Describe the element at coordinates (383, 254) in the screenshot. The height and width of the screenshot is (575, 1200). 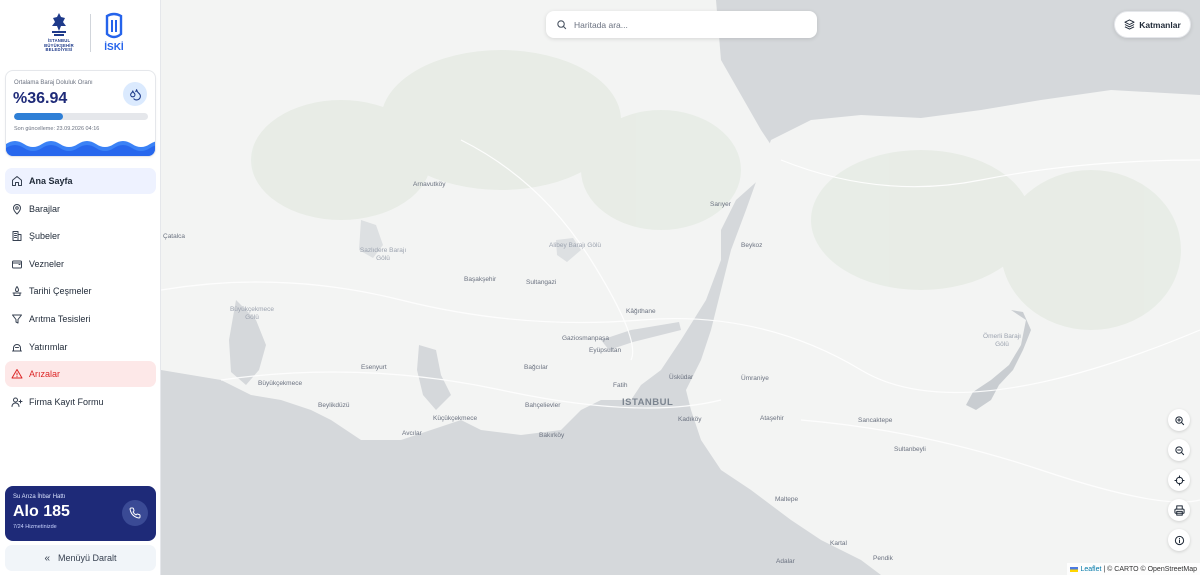
I see `place-sazlidere: Sazlıdere Barajı Gölü` at that location.